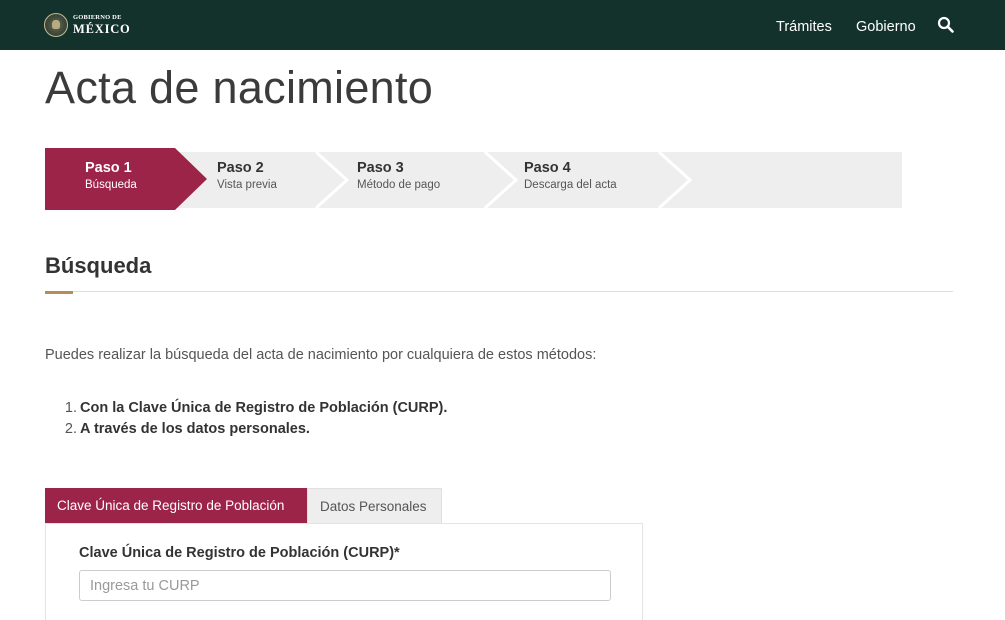  I want to click on step-description: Vista previa, so click(247, 185).